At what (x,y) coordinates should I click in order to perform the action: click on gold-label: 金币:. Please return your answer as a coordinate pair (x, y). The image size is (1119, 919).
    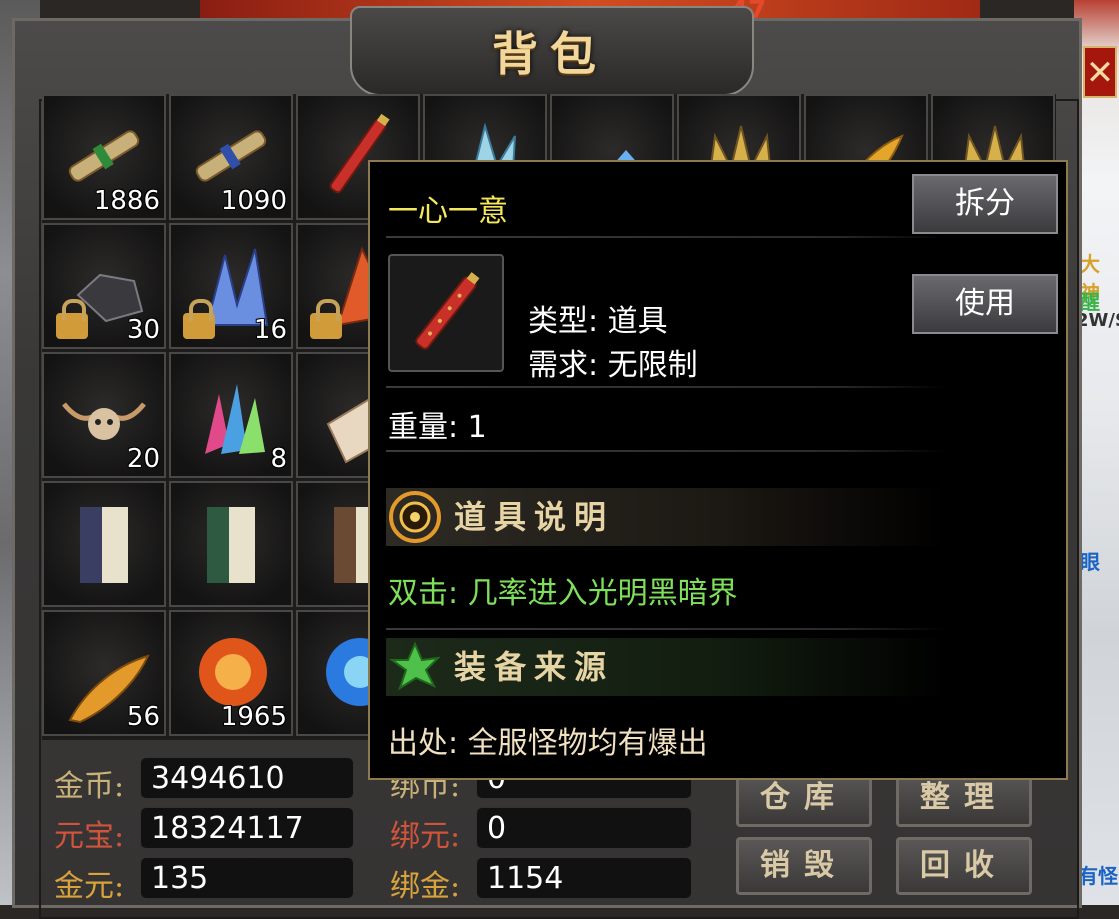
    Looking at the image, I should click on (89, 786).